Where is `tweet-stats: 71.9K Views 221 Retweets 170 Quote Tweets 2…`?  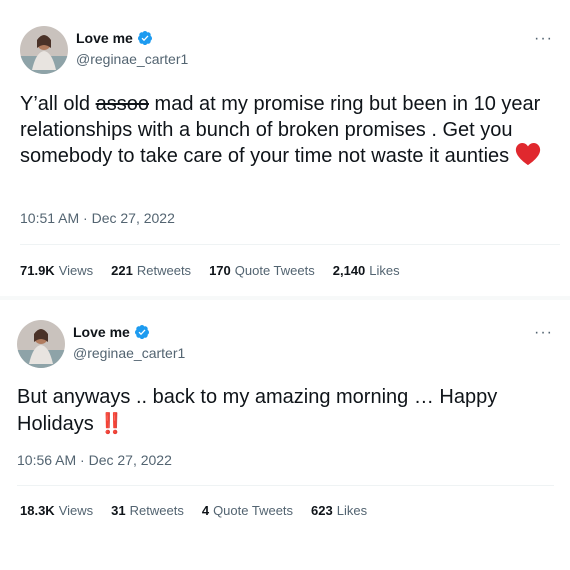 tweet-stats: 71.9K Views 221 Retweets 170 Quote Tweets 2… is located at coordinates (210, 270).